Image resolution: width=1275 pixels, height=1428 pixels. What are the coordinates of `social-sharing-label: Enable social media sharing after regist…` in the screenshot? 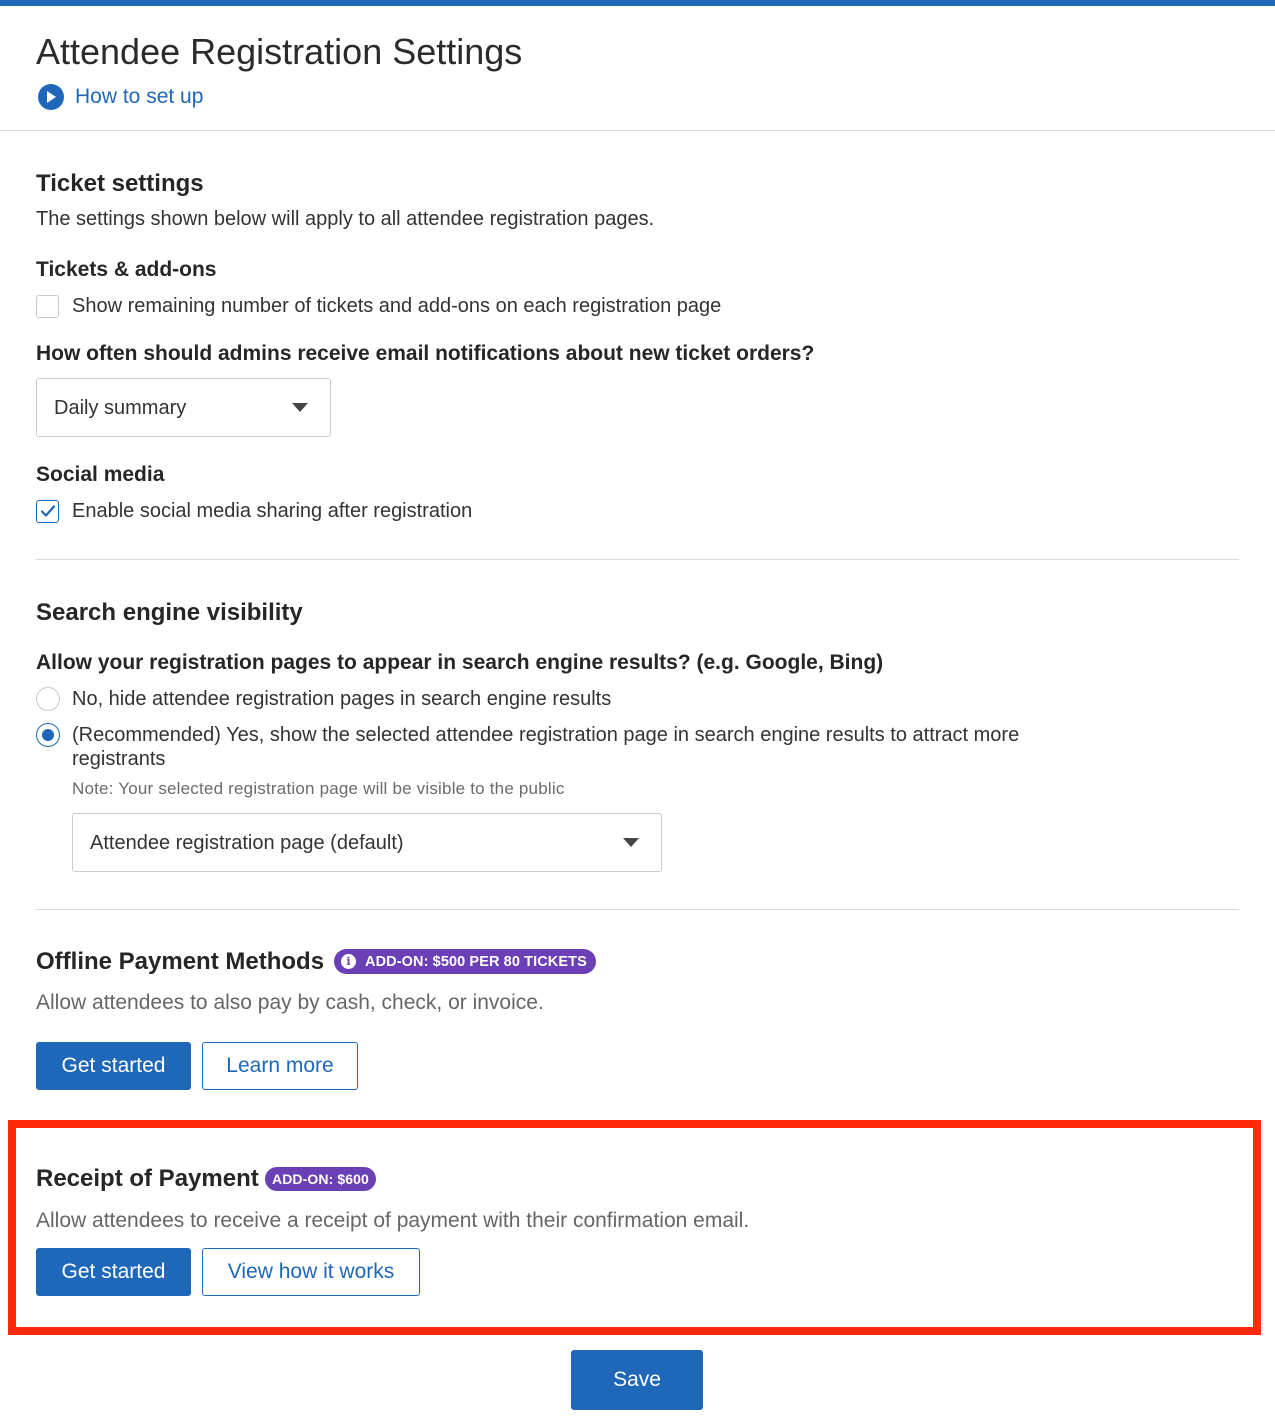 It's located at (272, 511).